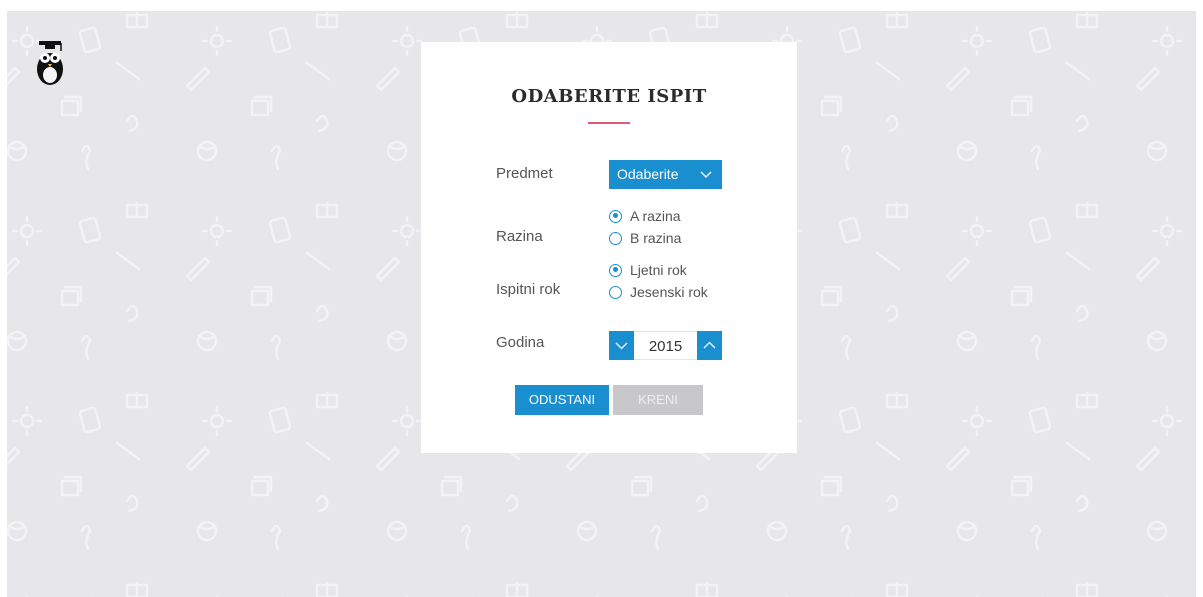 Image resolution: width=1203 pixels, height=597 pixels. Describe the element at coordinates (655, 216) in the screenshot. I see `level-option-a-label: A razina` at that location.